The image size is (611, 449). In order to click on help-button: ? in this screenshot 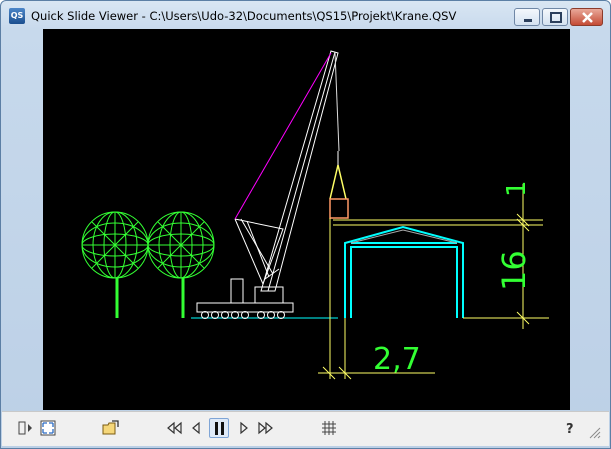, I will do `click(570, 428)`.